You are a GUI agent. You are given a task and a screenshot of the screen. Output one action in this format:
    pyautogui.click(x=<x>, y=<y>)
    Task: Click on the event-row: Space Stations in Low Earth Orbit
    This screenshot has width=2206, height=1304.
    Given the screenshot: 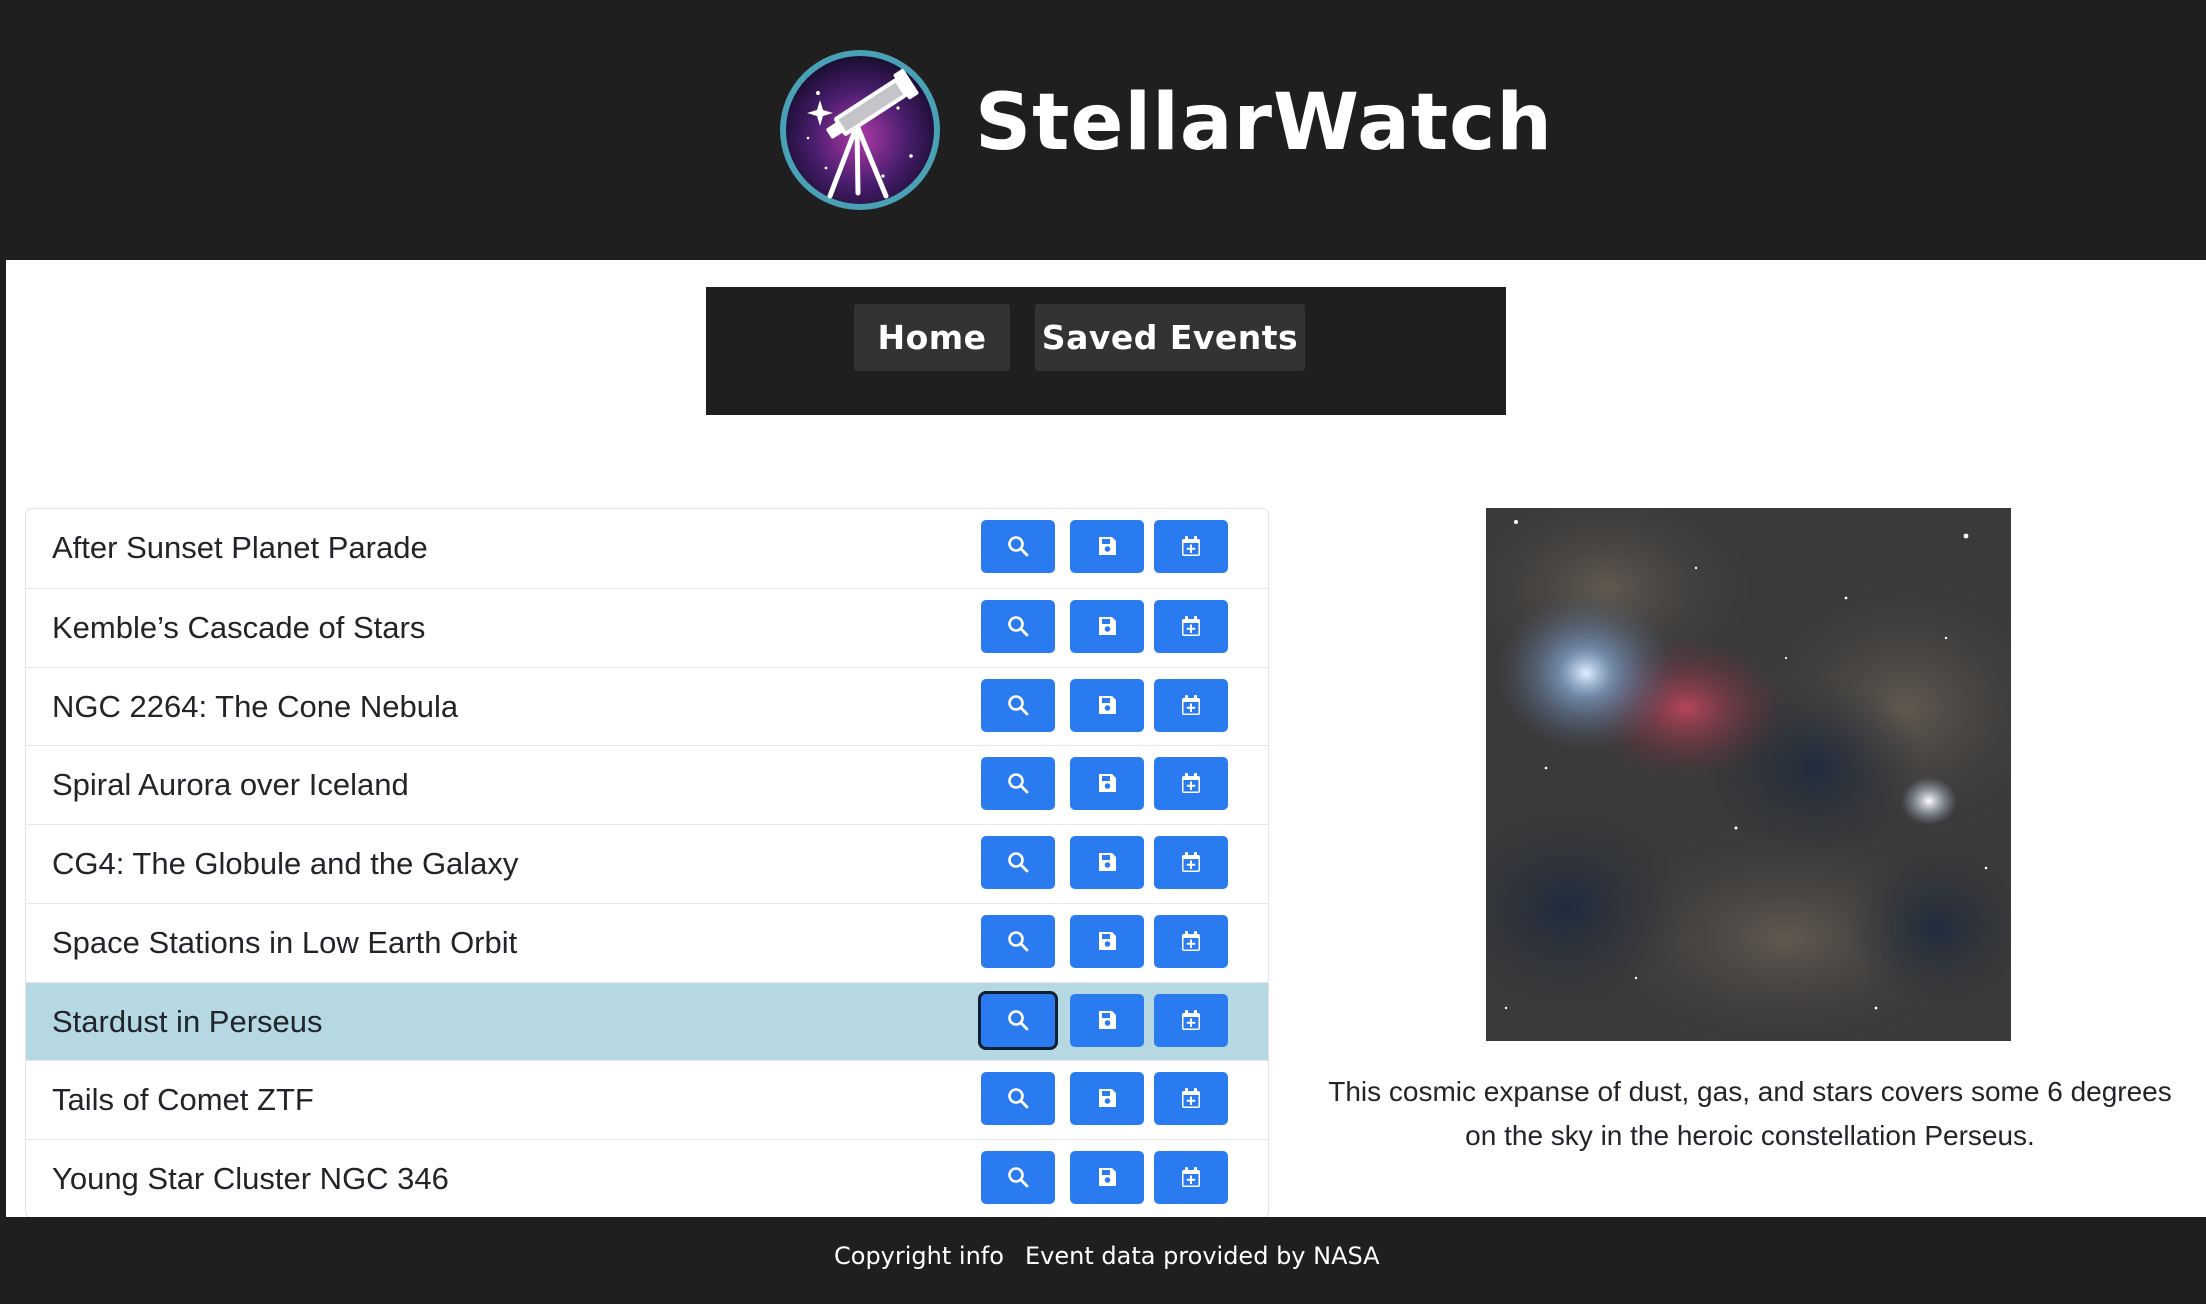 What is the action you would take?
    pyautogui.click(x=647, y=942)
    